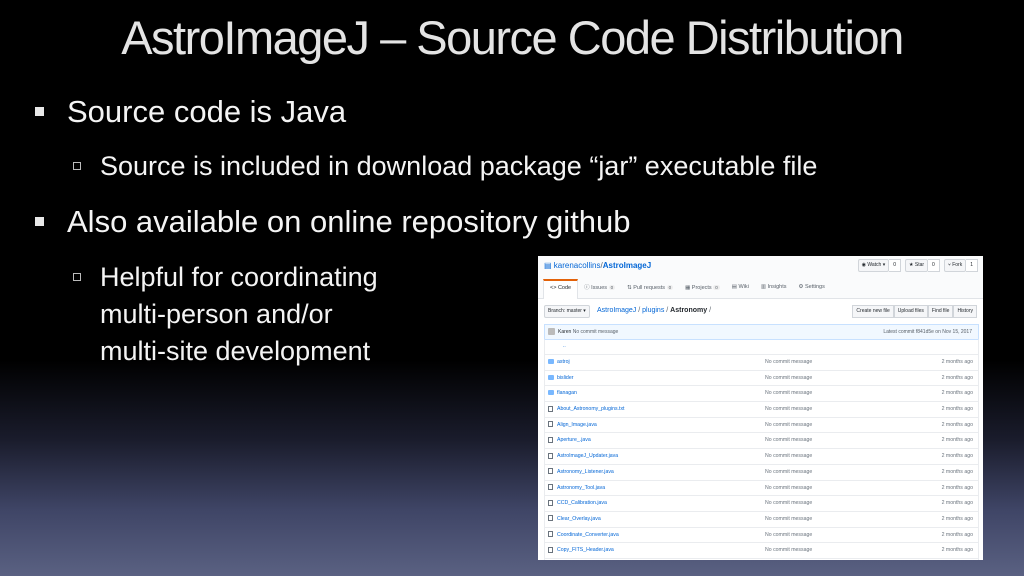  I want to click on tab-code: <> Code, so click(561, 289).